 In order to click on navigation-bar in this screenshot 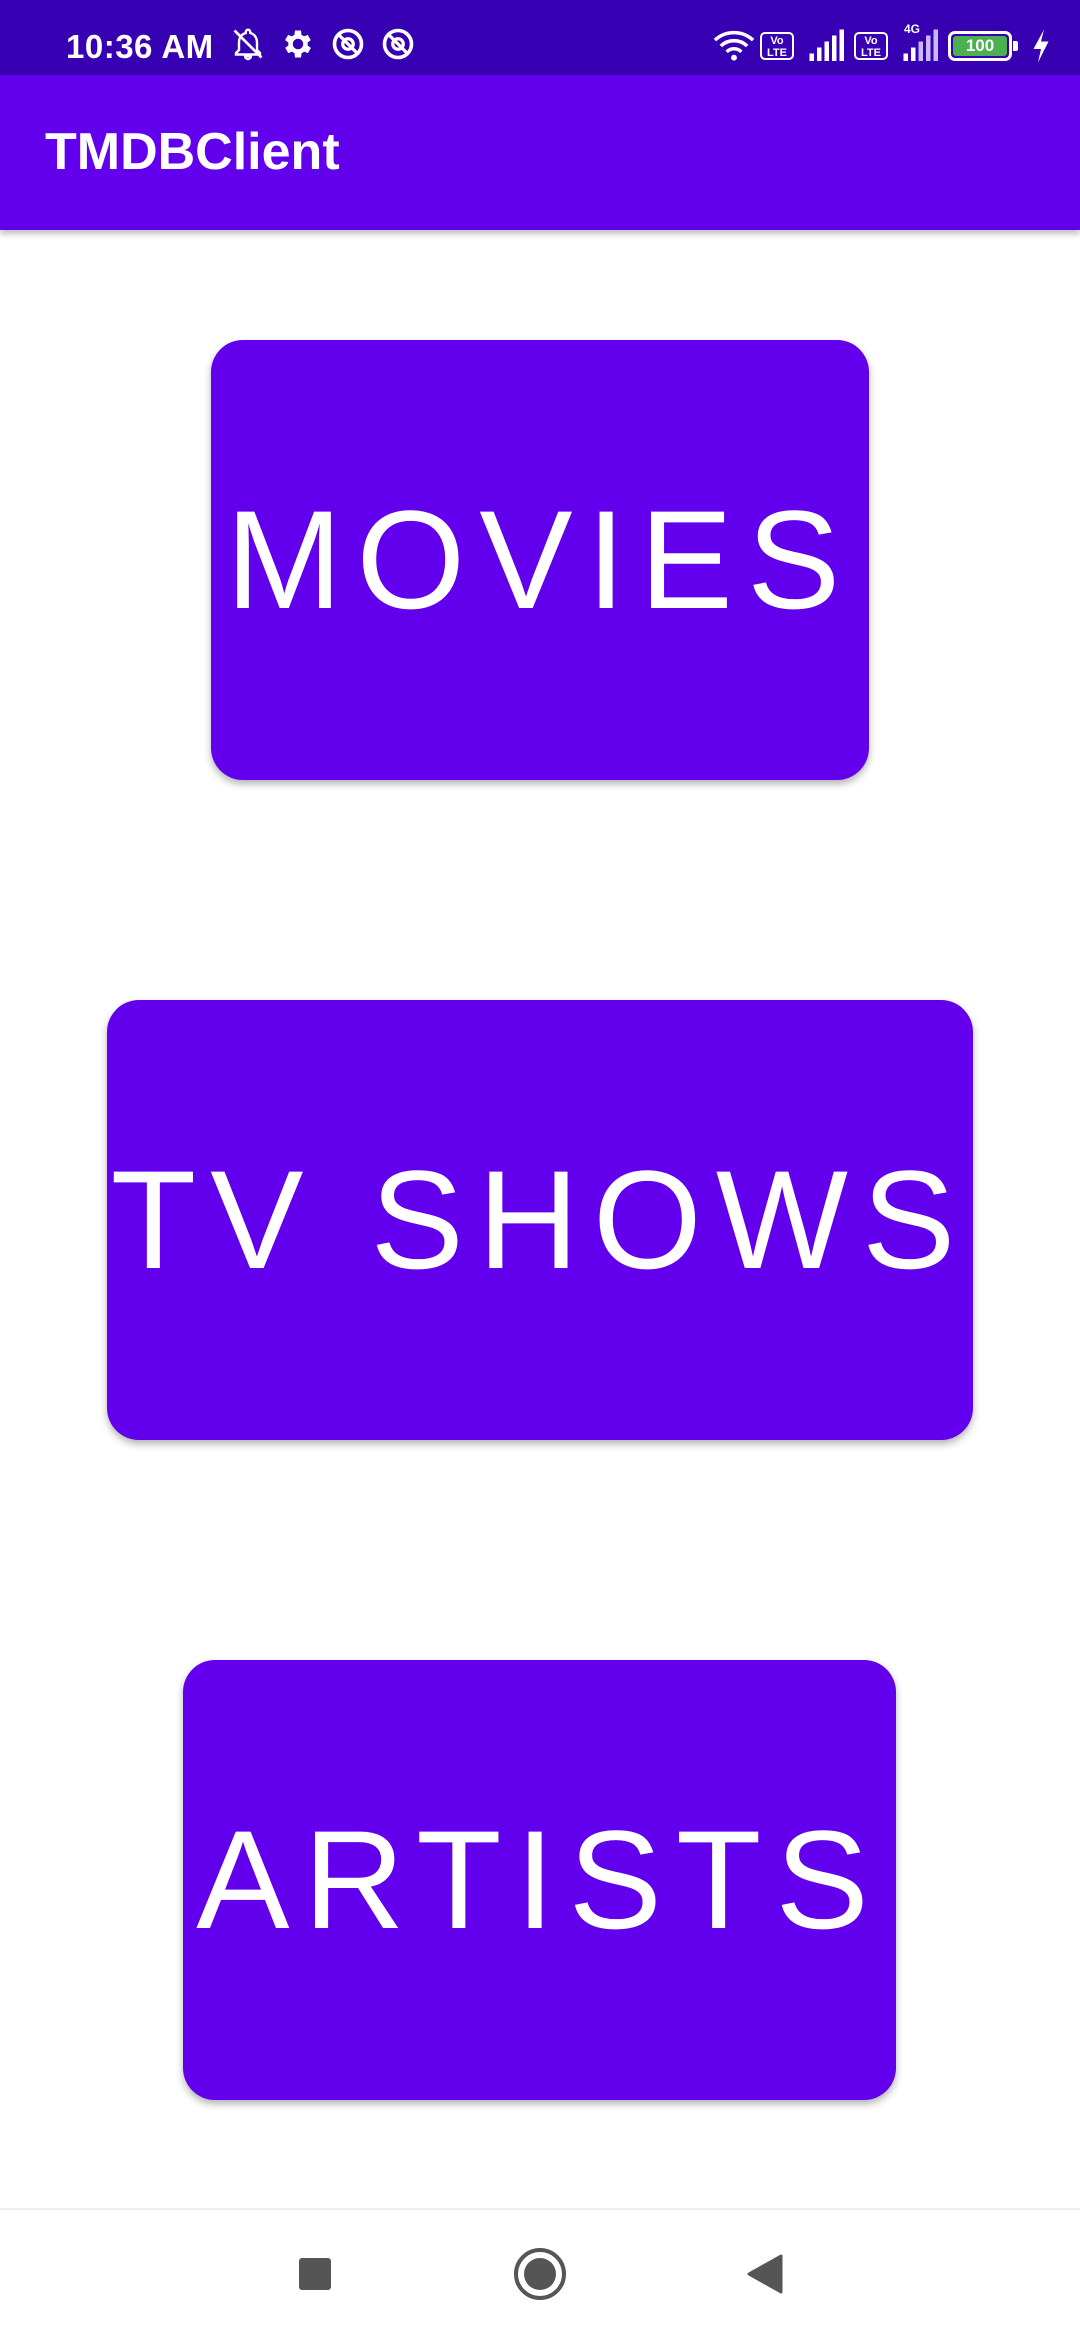, I will do `click(540, 2274)`.